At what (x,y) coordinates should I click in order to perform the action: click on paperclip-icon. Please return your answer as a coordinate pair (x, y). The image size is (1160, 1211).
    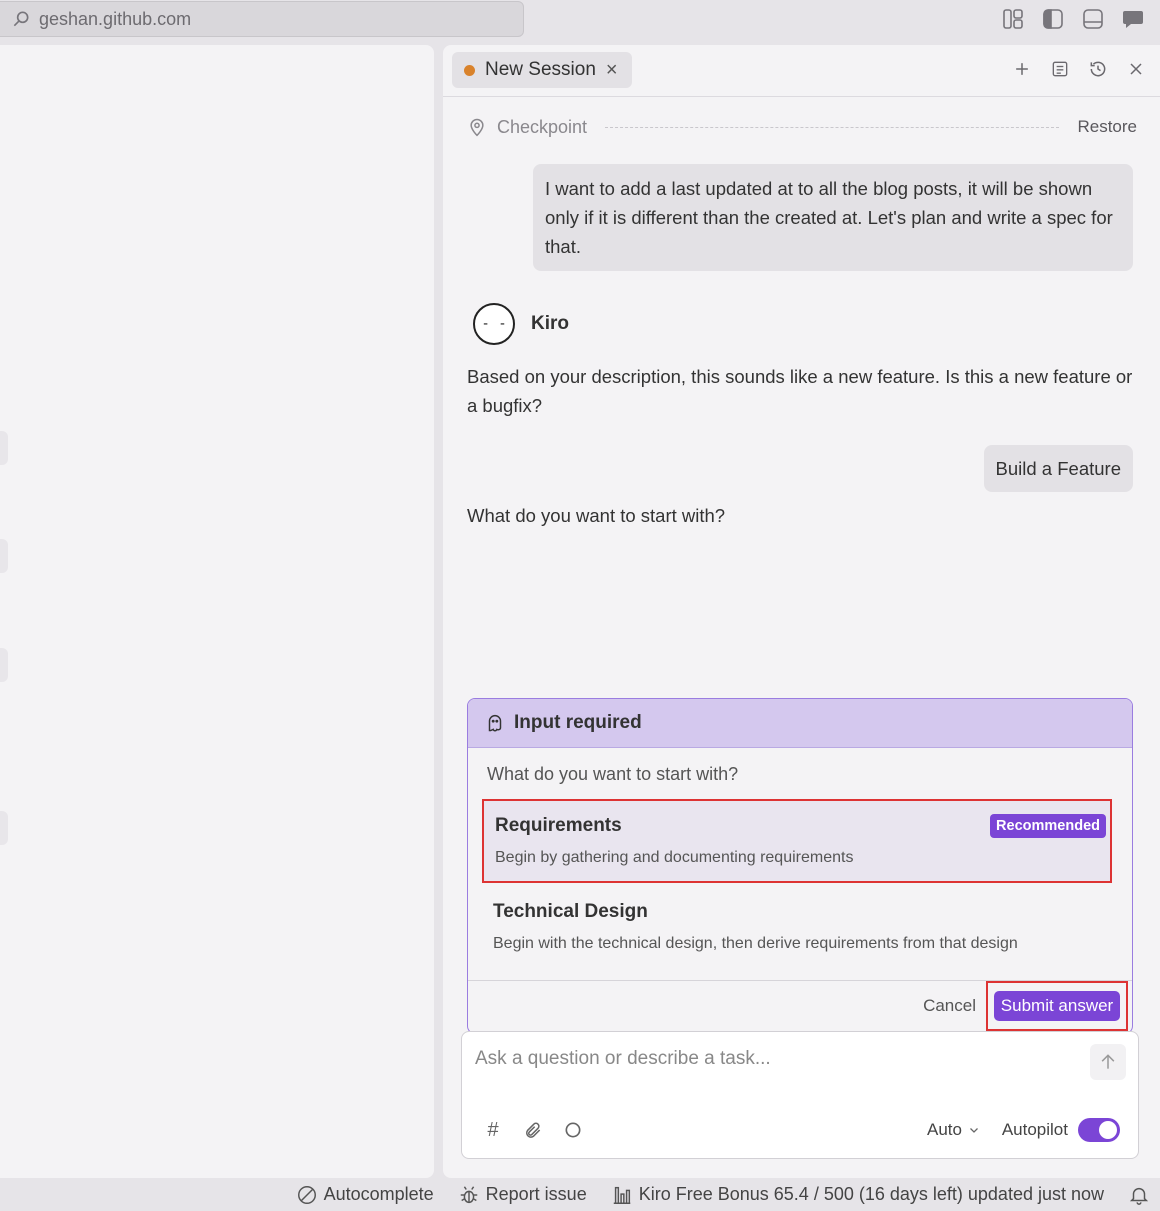
    Looking at the image, I should click on (533, 1130).